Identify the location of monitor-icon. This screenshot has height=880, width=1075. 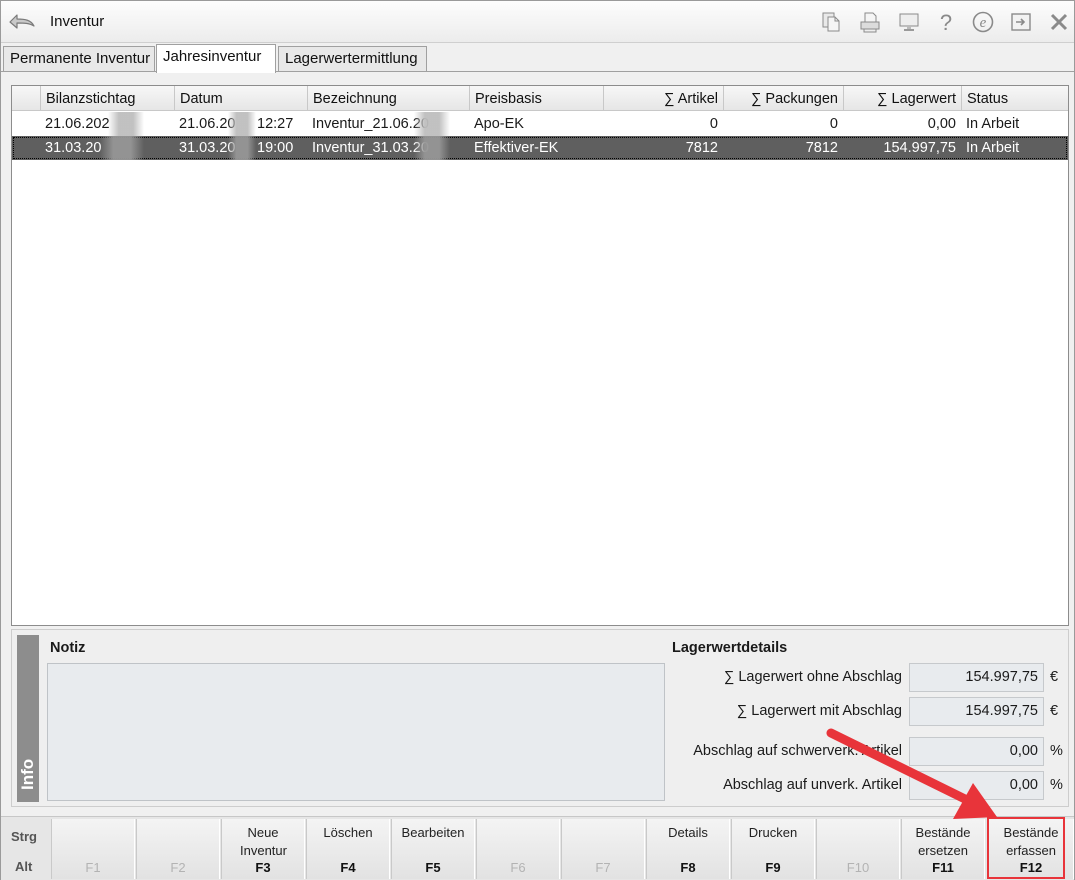
(909, 22).